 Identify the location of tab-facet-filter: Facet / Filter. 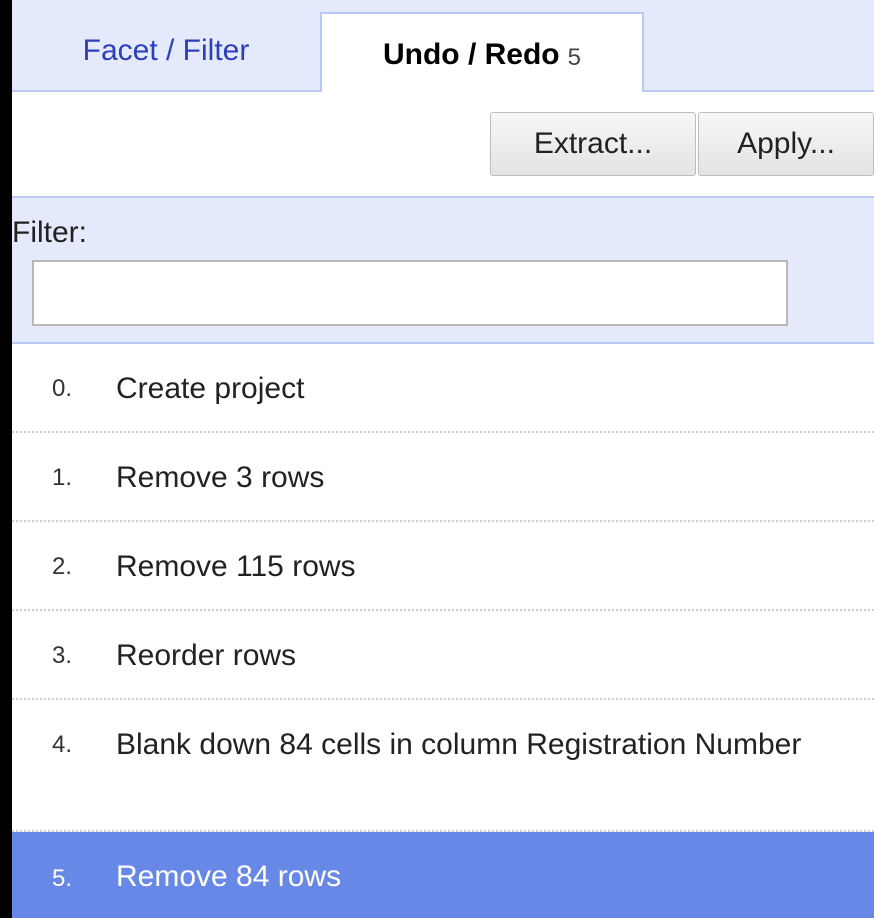
(166, 51).